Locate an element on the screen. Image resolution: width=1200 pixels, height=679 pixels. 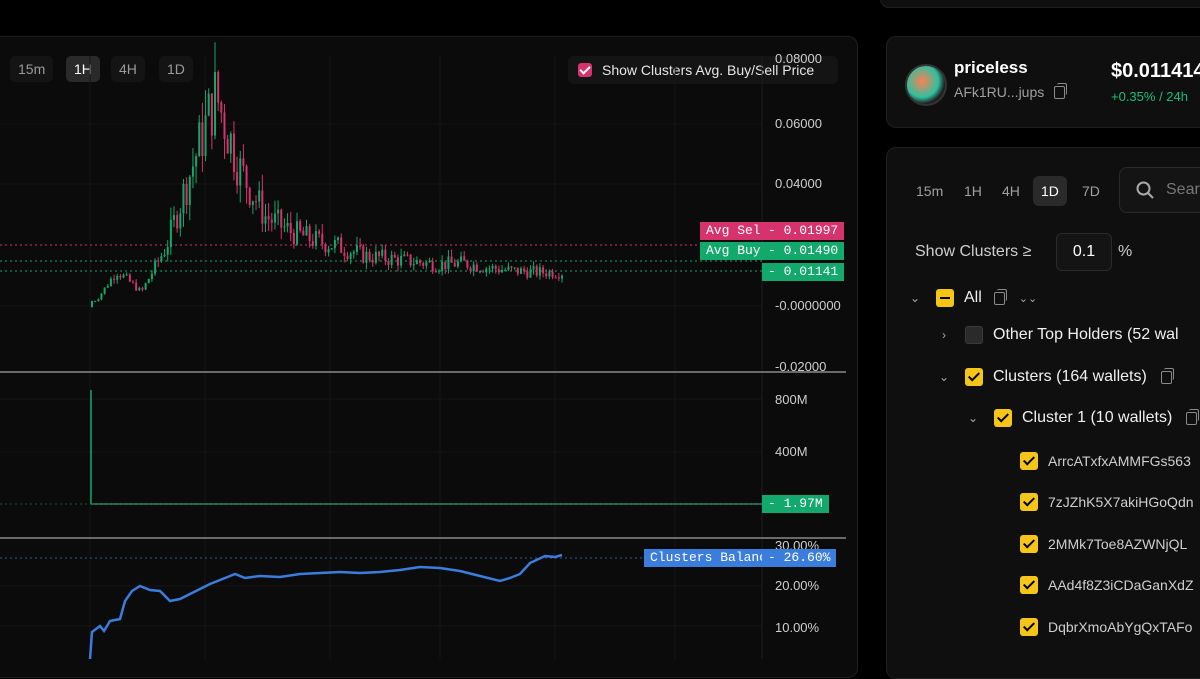
tree-row-clusters: ⌄ Clusters (164 wallets) is located at coordinates (1055, 376).